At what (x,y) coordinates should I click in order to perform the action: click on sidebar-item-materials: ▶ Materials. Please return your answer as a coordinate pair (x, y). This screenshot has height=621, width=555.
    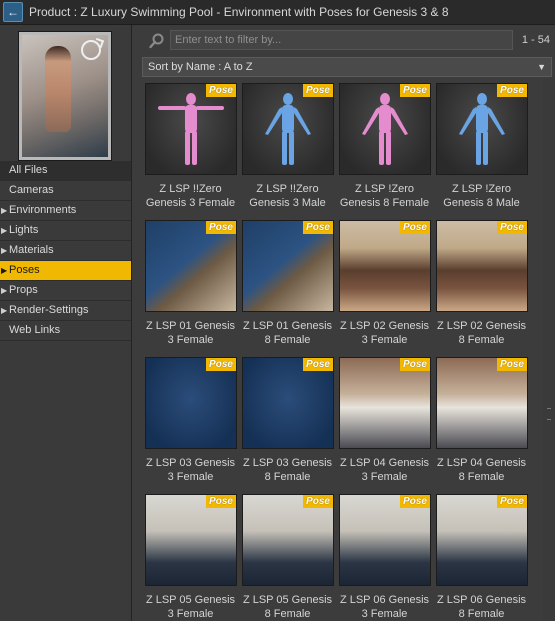
    Looking at the image, I should click on (65, 251).